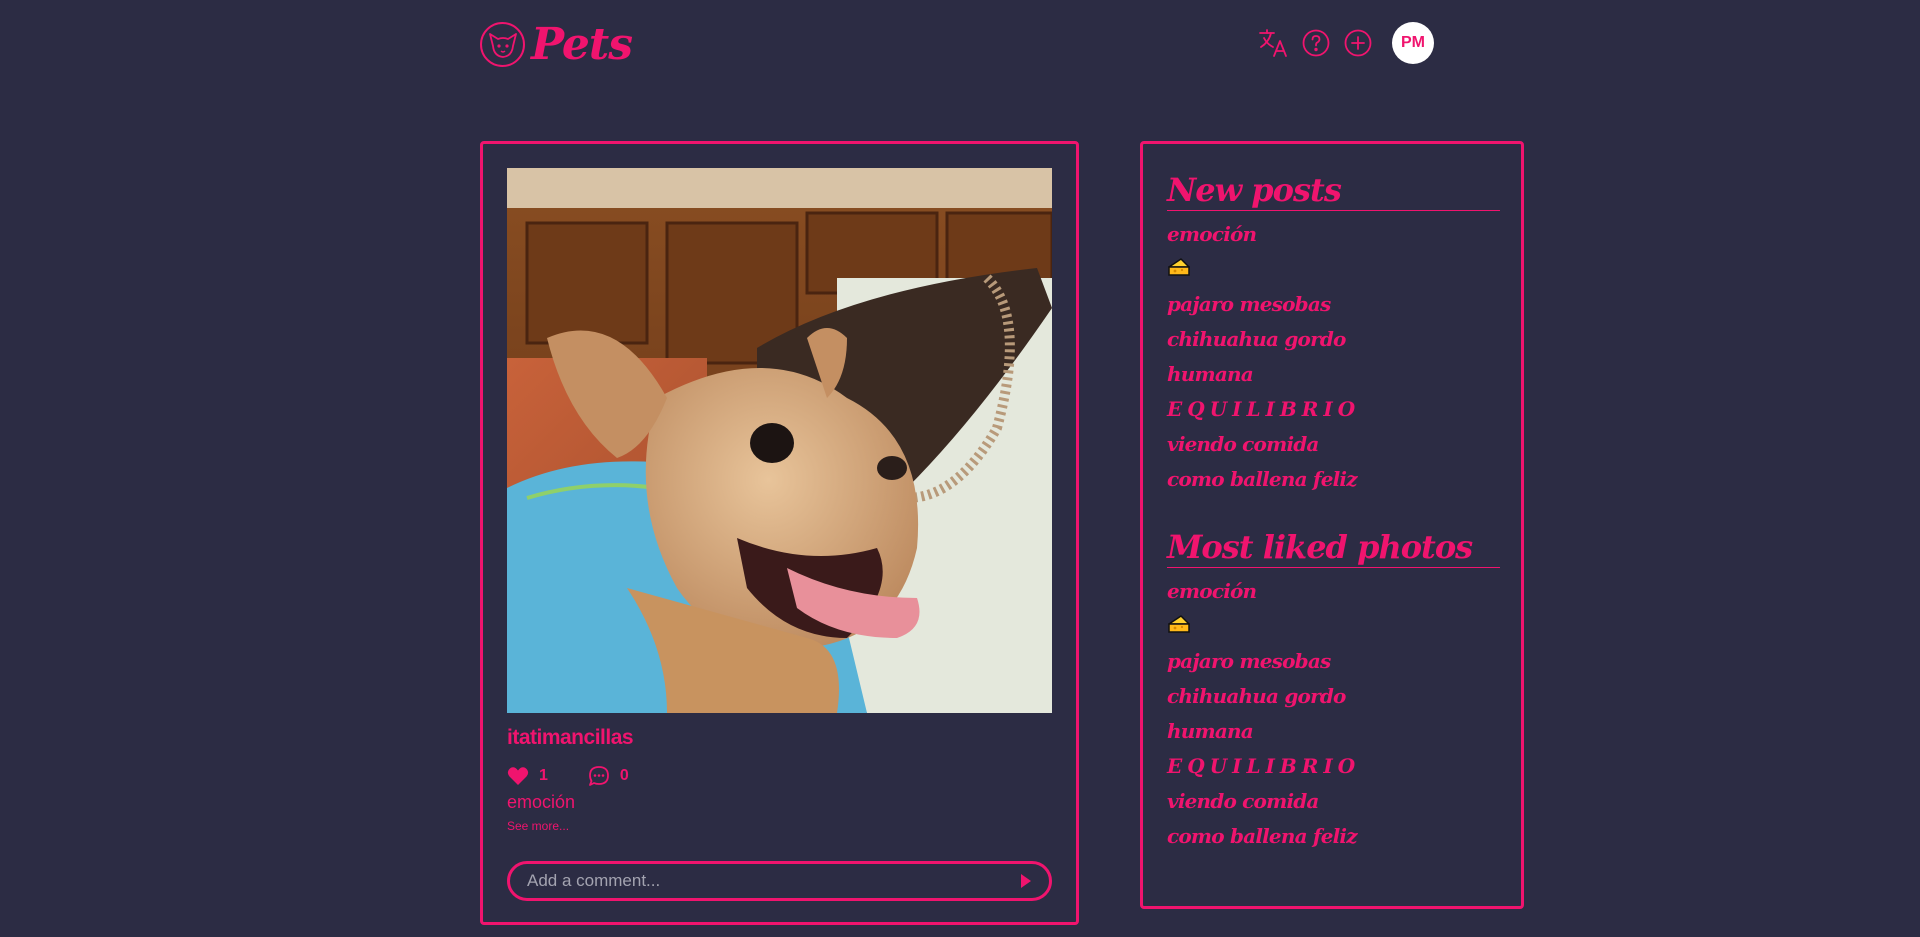  I want to click on like-stat: 1, so click(527, 776).